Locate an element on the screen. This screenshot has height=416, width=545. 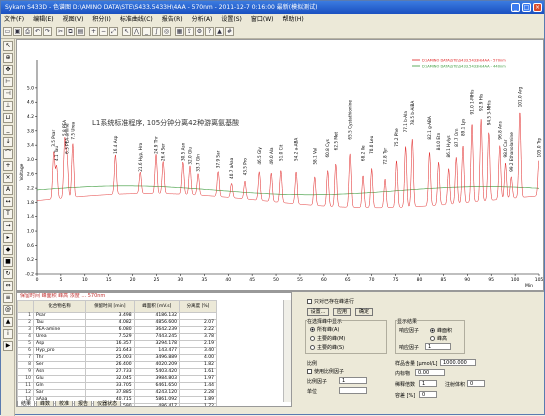
menu-item-0: 文件(F) is located at coordinates (14, 19).